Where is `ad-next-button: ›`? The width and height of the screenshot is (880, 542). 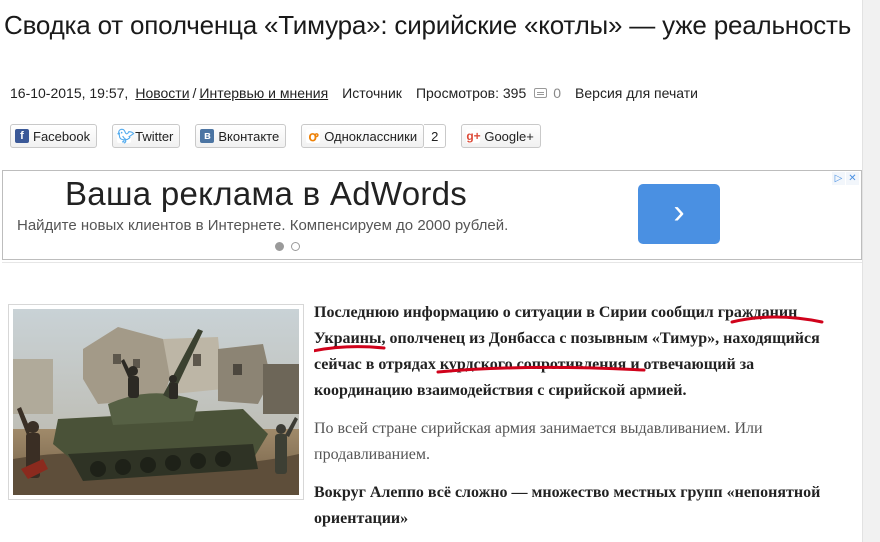 ad-next-button: › is located at coordinates (679, 214).